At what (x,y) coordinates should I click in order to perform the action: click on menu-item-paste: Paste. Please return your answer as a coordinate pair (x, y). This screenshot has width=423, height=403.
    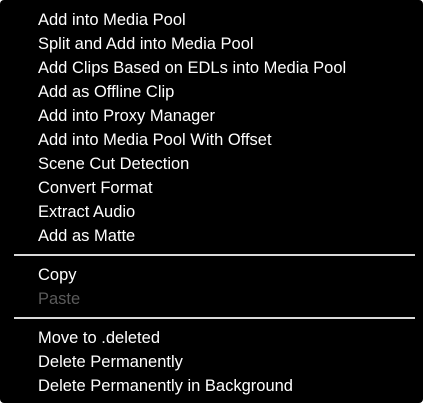
    Looking at the image, I should click on (59, 299).